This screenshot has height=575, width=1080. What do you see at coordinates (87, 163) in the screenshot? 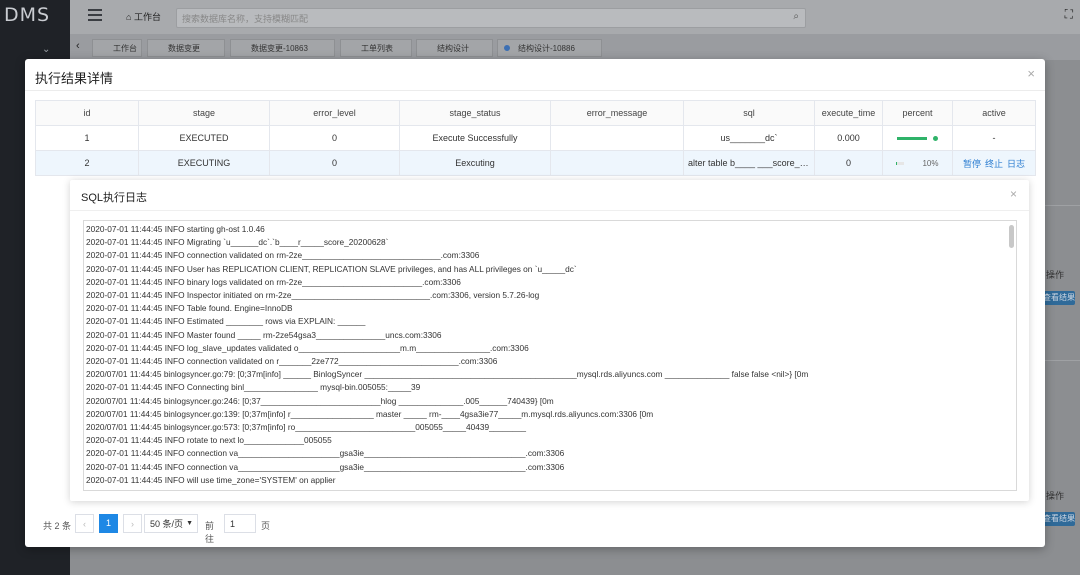
I see `cell-id: 2` at bounding box center [87, 163].